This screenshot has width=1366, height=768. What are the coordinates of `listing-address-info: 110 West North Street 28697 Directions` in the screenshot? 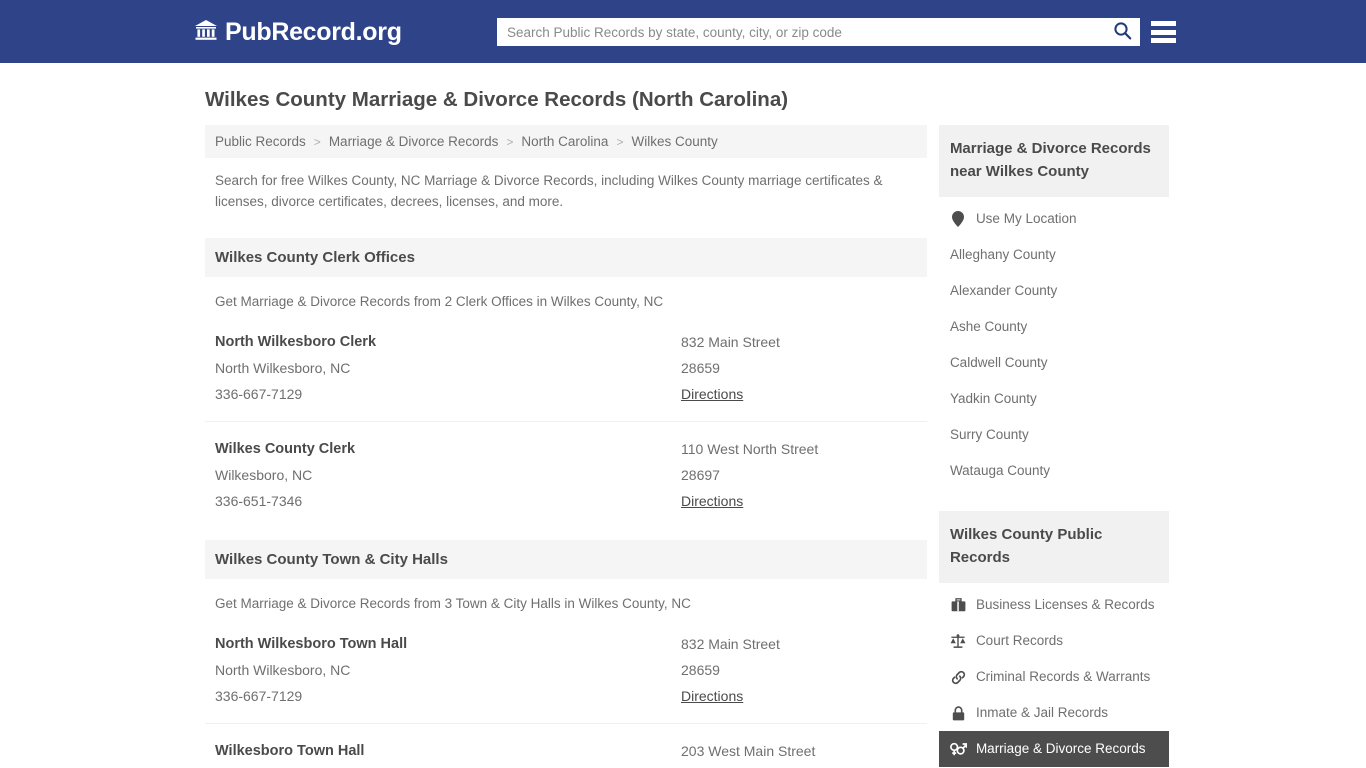 It's located at (799, 475).